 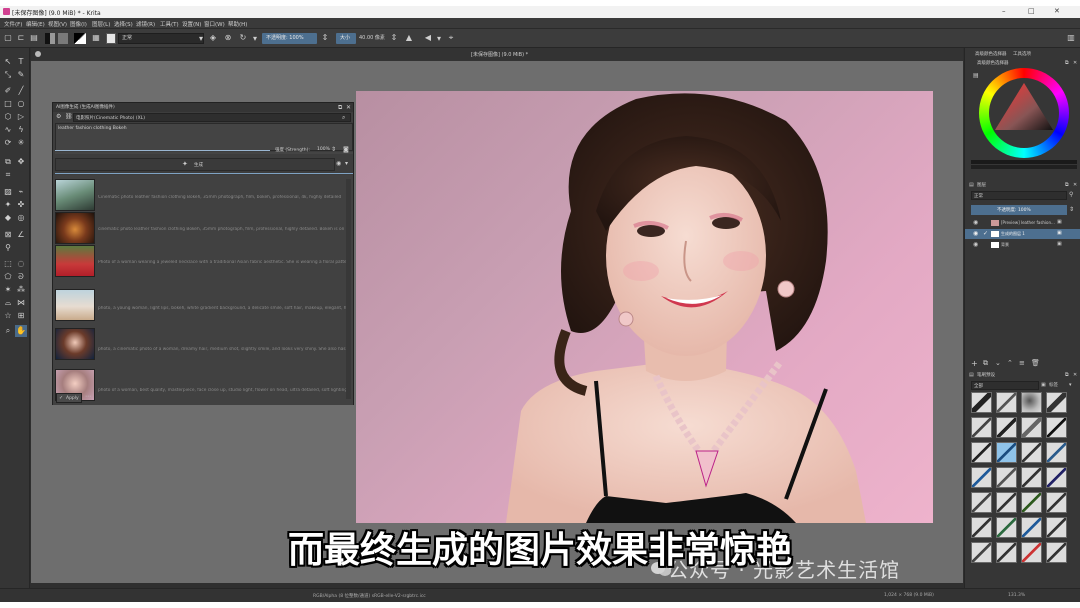 What do you see at coordinates (8, 104) in the screenshot?
I see `rectangle-tool-icon: □` at bounding box center [8, 104].